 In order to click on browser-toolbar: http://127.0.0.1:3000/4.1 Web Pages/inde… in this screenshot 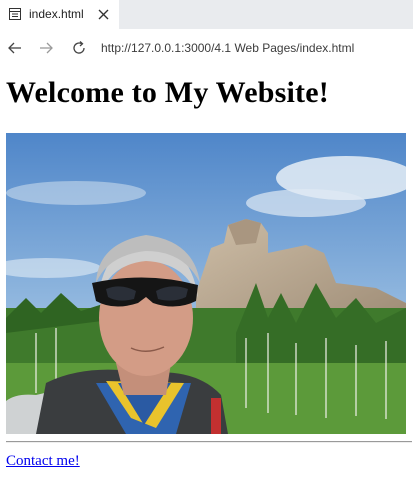, I will do `click(206, 48)`.